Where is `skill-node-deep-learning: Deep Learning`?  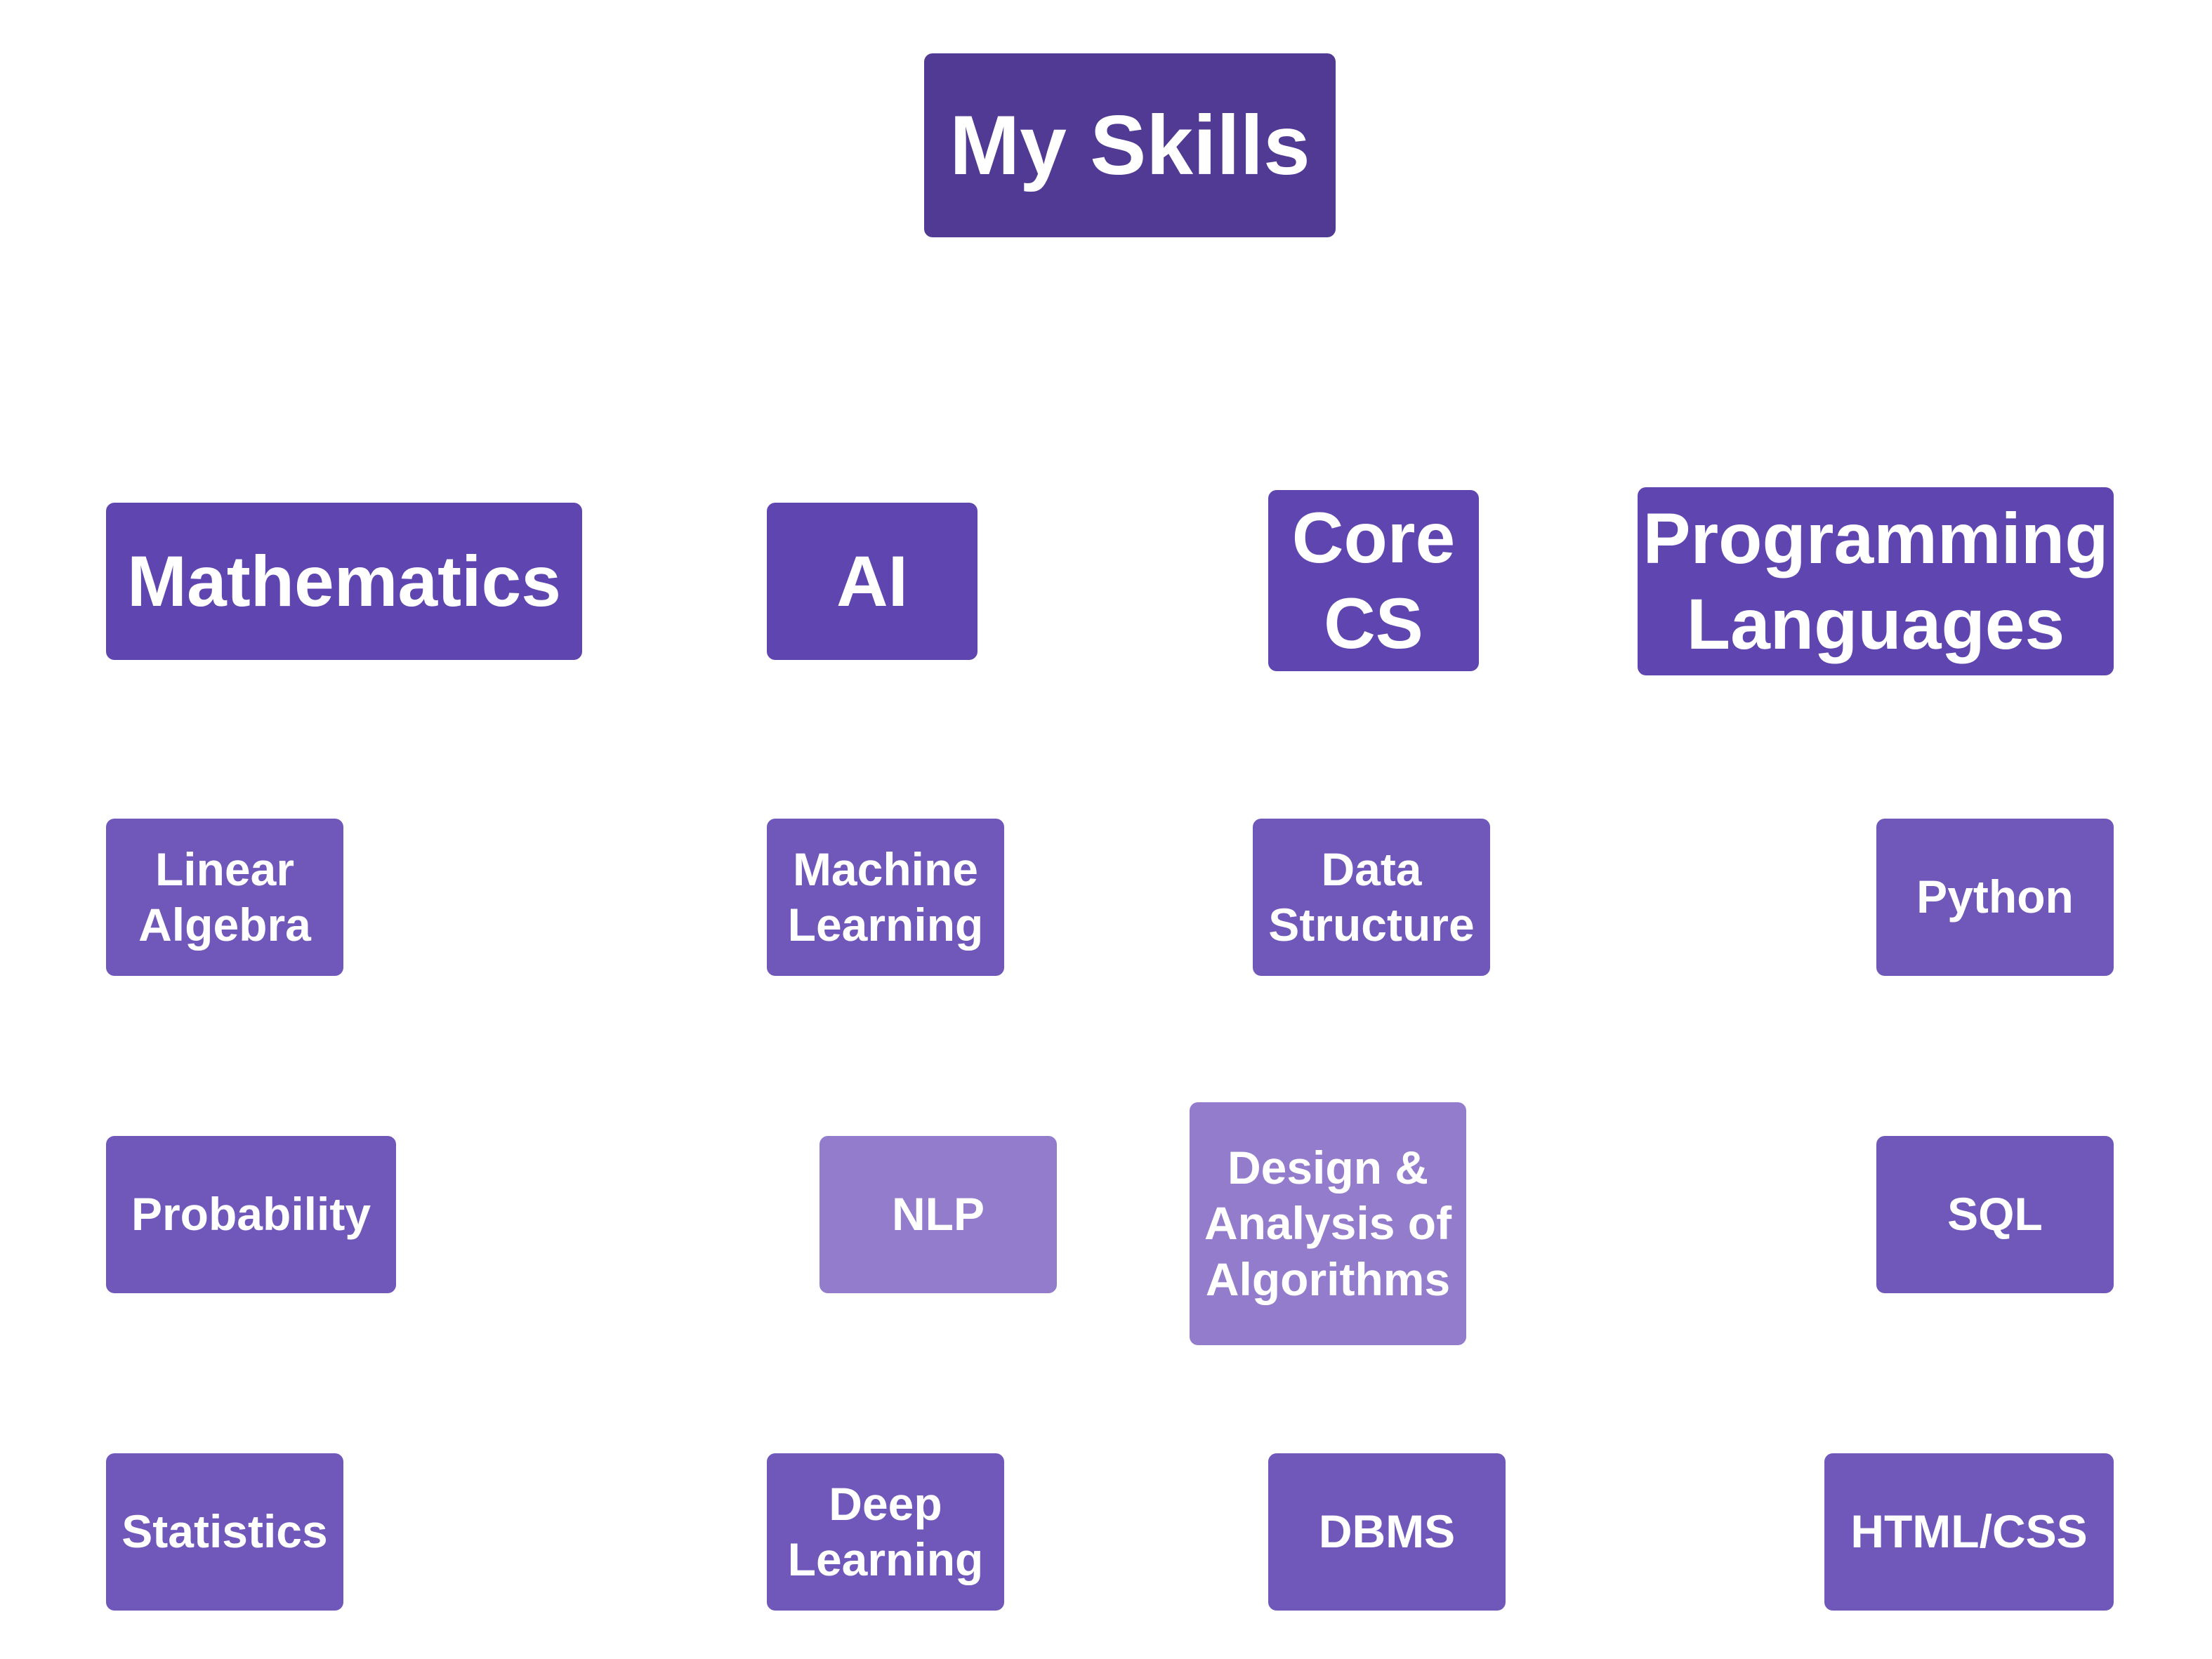 skill-node-deep-learning: Deep Learning is located at coordinates (885, 1532).